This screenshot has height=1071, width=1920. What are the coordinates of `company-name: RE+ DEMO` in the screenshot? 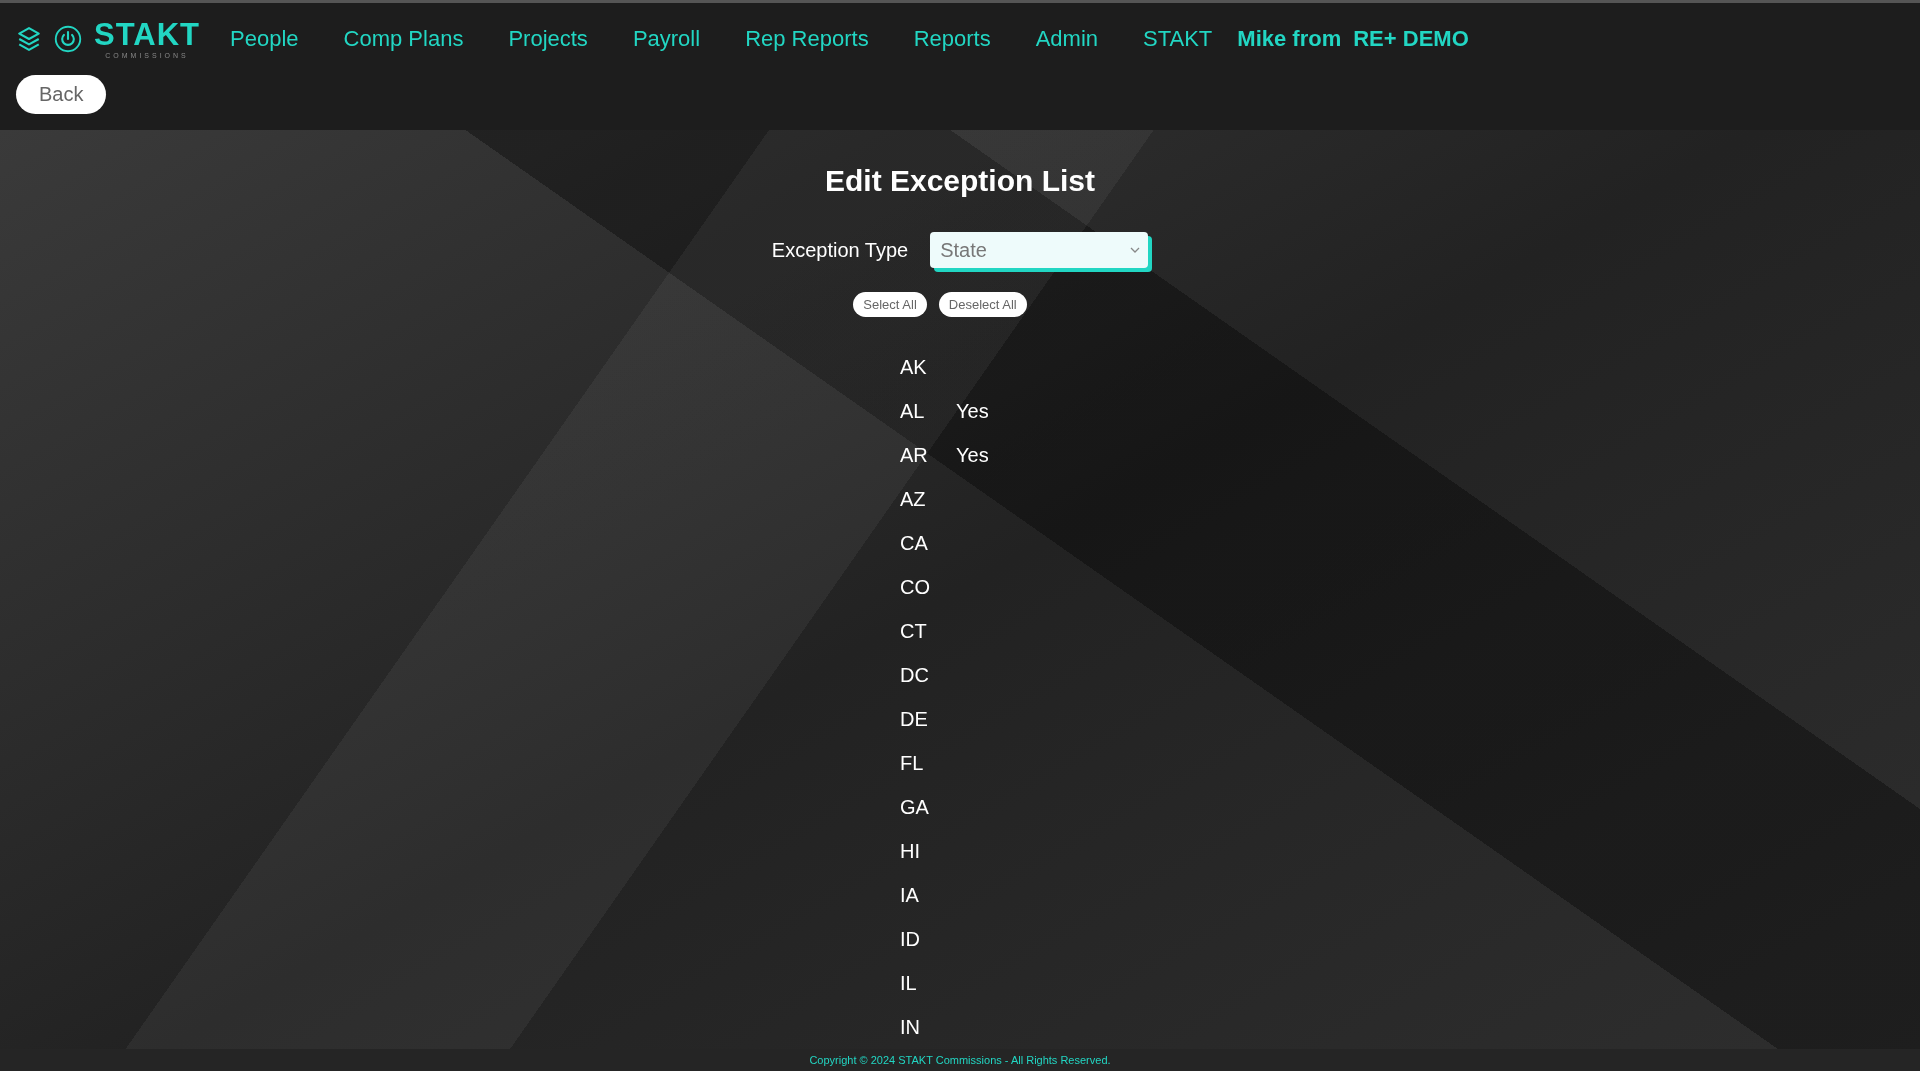 It's located at (1411, 39).